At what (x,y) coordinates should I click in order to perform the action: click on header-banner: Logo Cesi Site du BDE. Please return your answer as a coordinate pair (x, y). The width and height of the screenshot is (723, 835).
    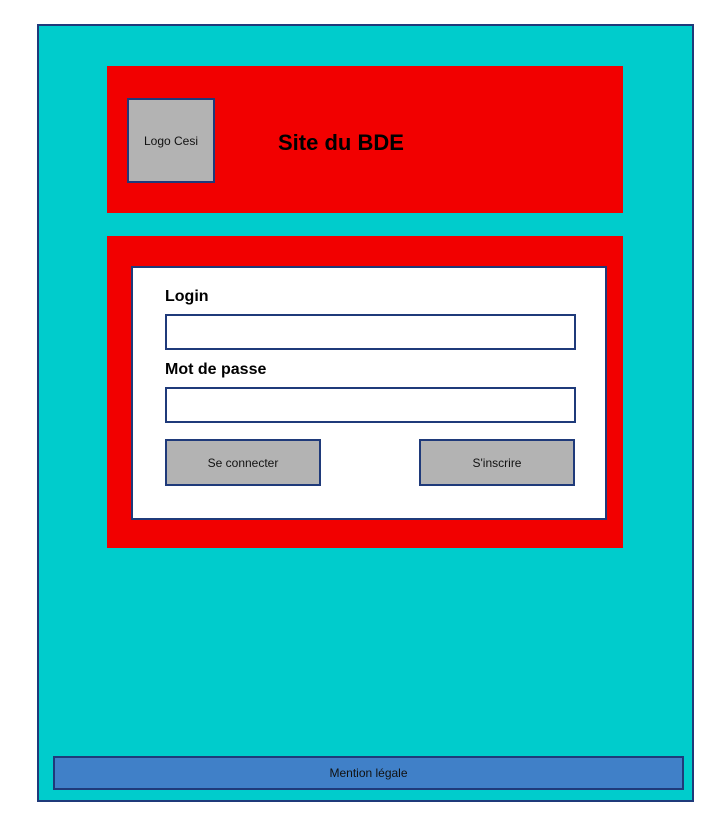
    Looking at the image, I should click on (365, 139).